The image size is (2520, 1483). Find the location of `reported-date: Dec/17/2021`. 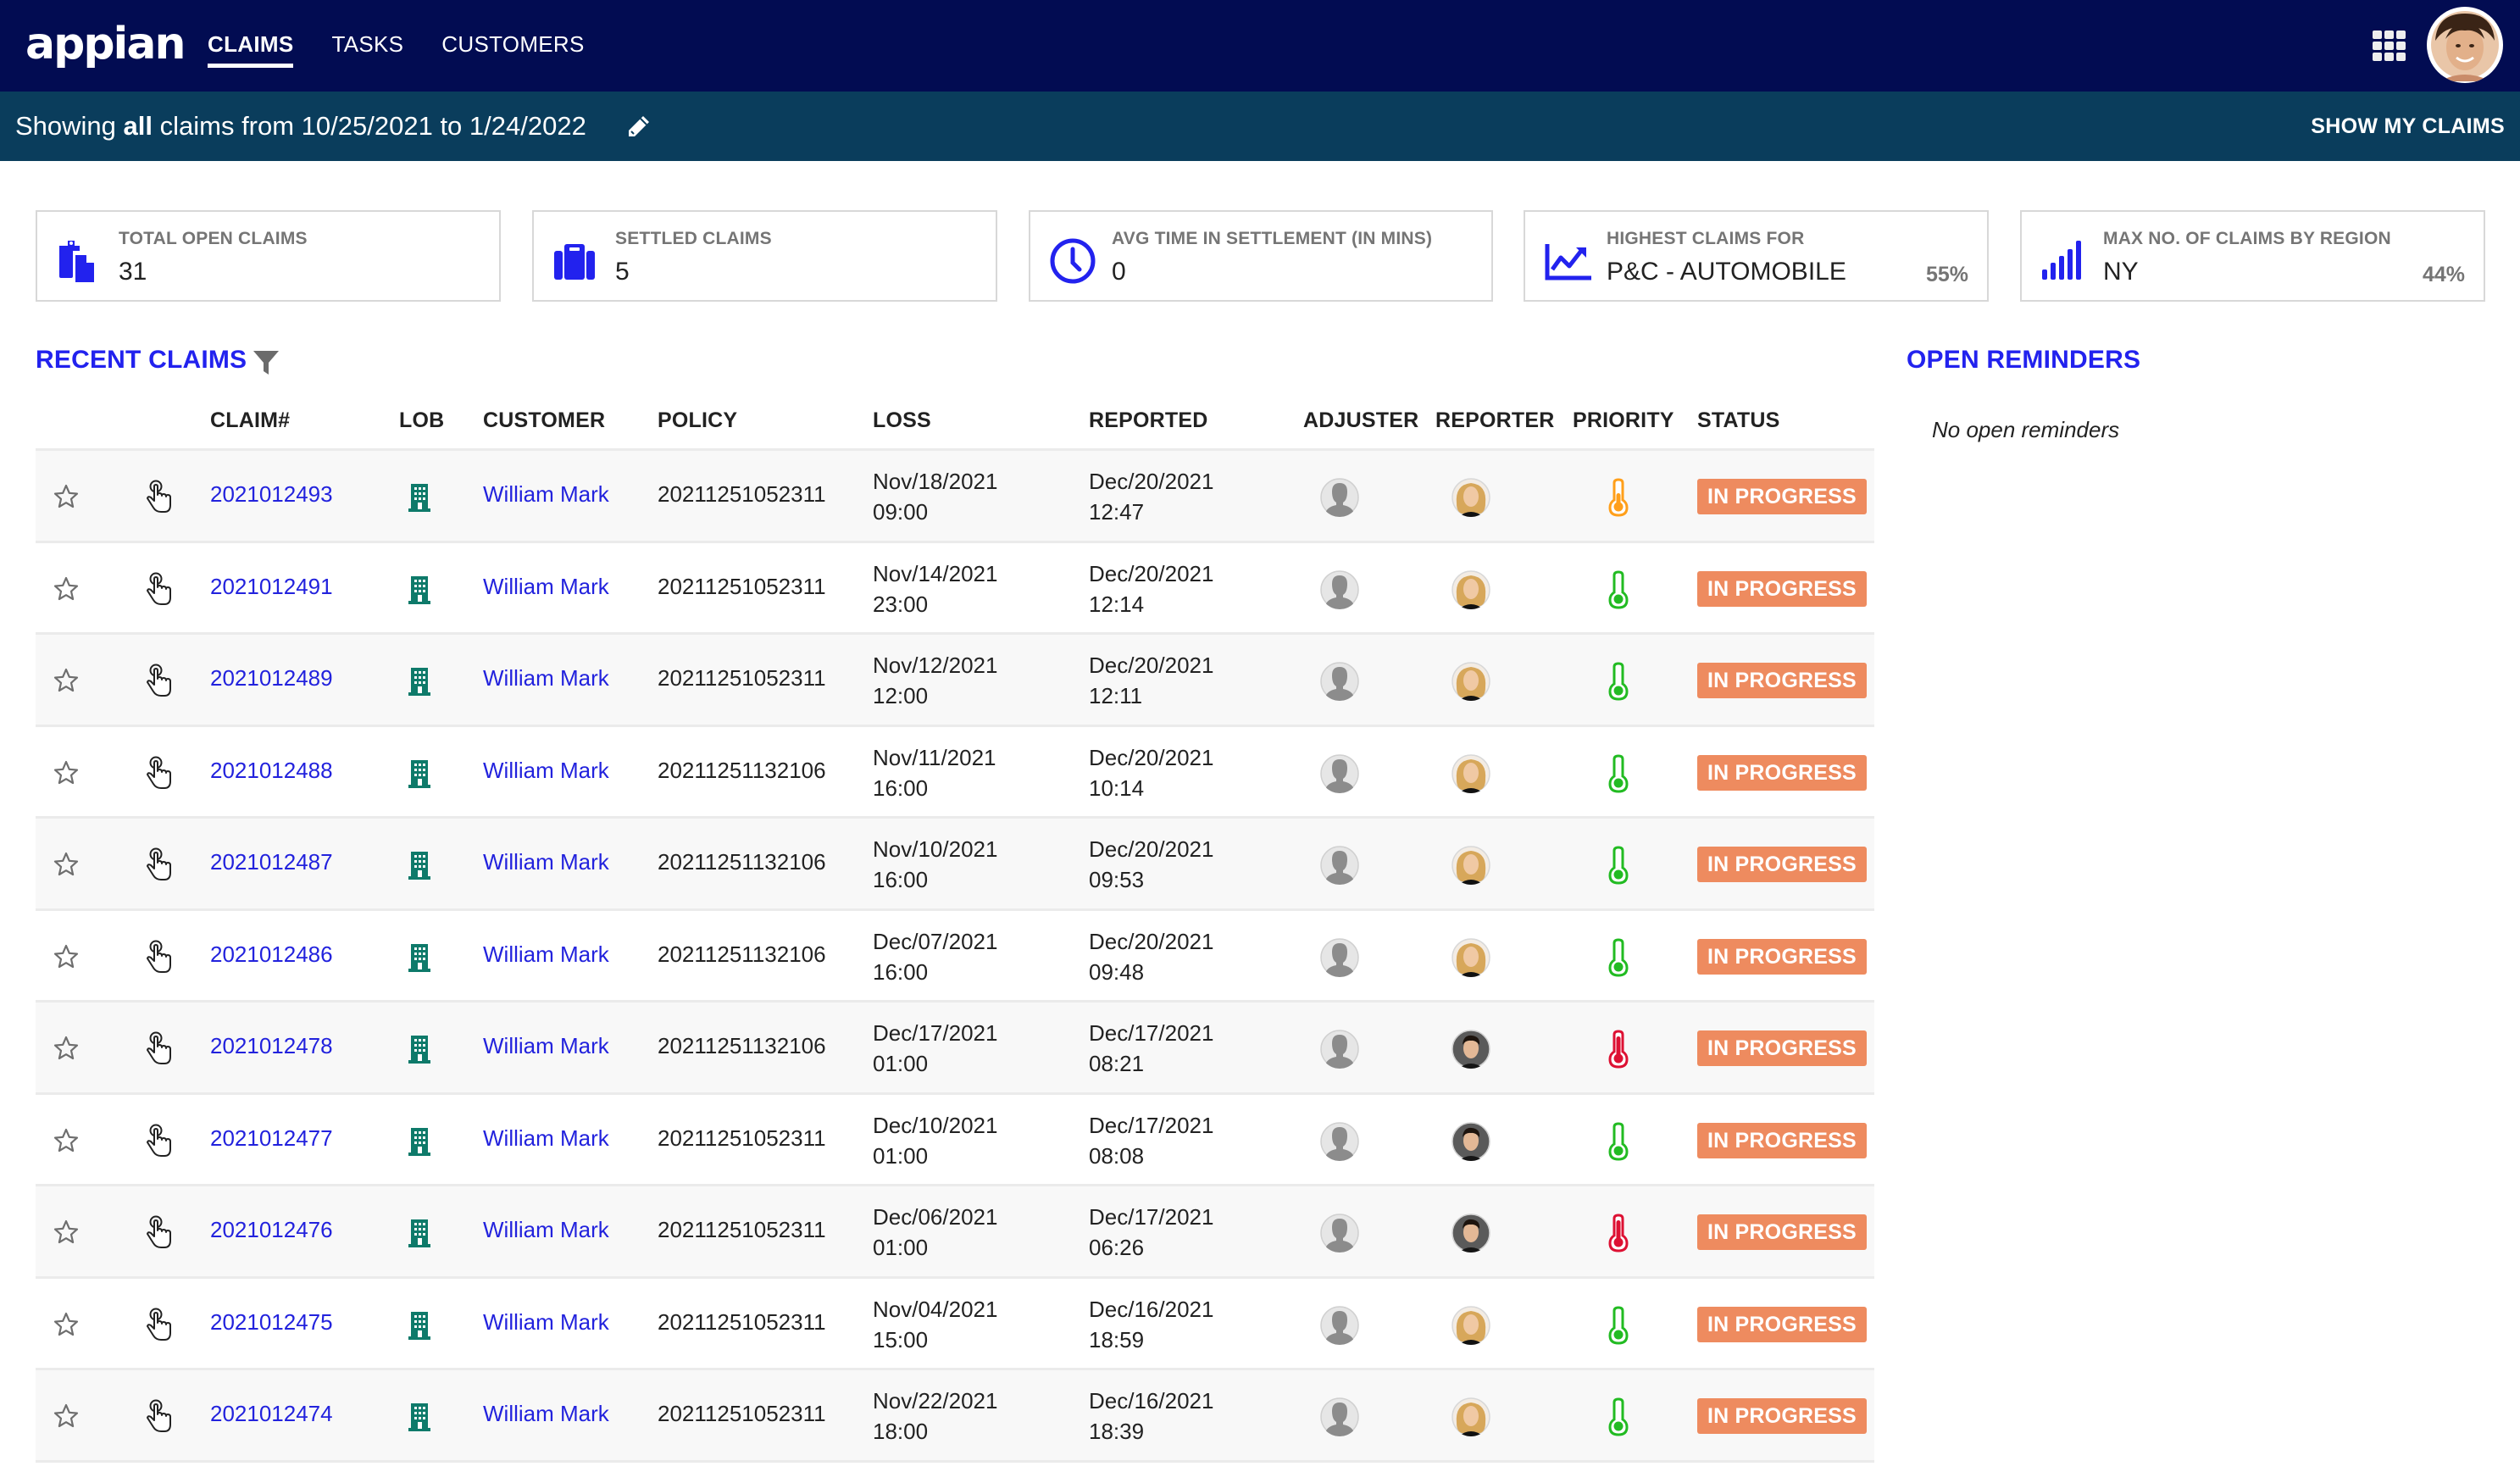

reported-date: Dec/17/2021 is located at coordinates (1151, 1033).